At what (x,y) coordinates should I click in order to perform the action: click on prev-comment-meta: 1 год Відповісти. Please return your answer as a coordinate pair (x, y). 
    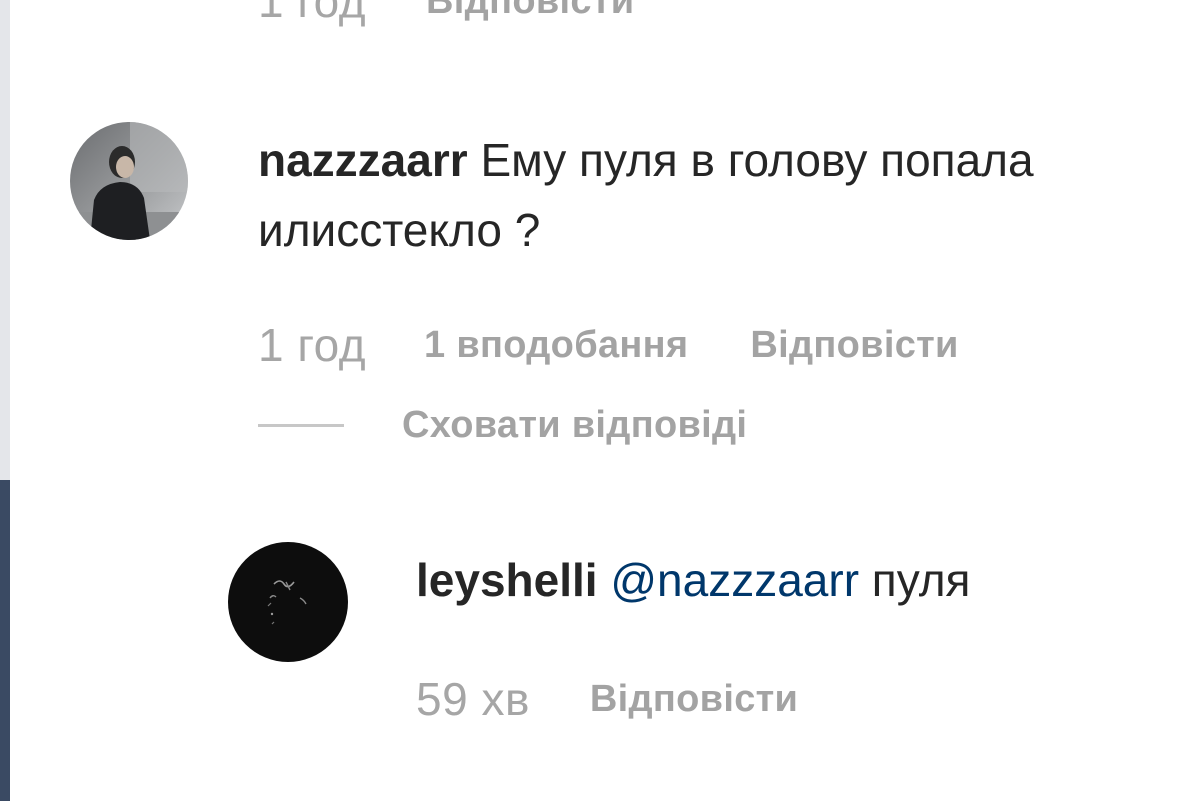
    Looking at the image, I should click on (446, 14).